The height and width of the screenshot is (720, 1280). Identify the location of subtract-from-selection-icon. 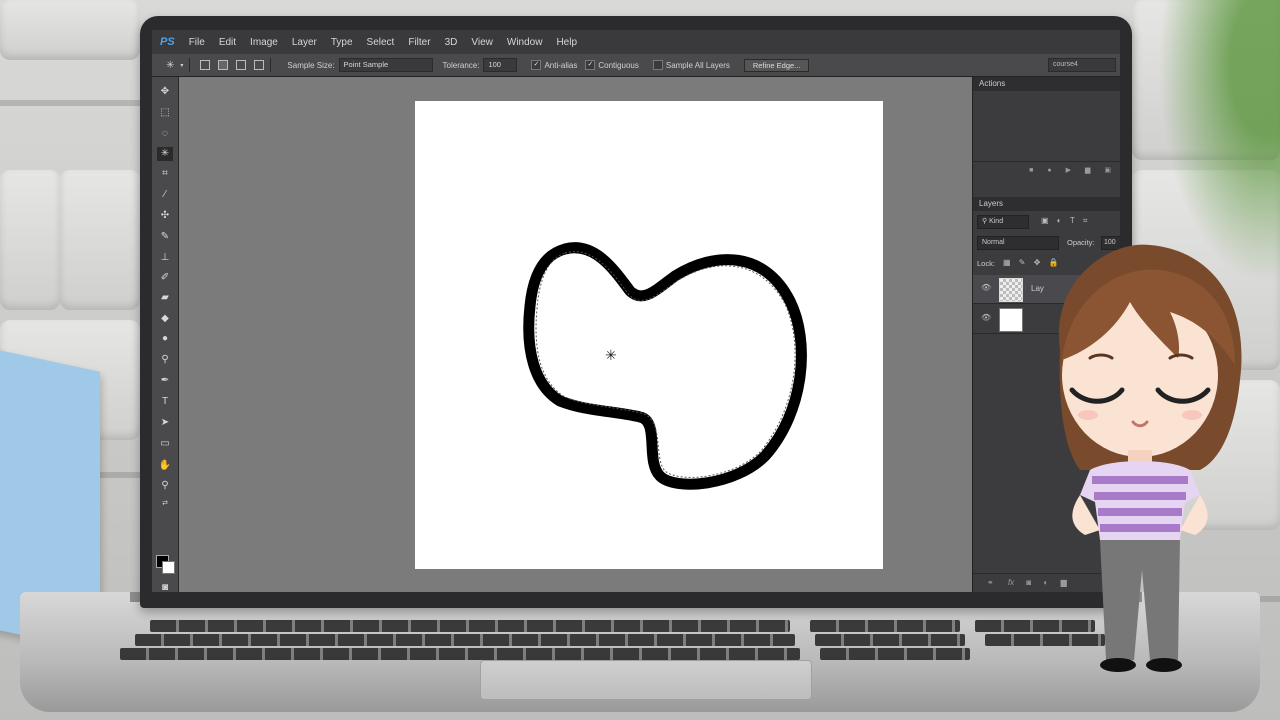
(241, 65).